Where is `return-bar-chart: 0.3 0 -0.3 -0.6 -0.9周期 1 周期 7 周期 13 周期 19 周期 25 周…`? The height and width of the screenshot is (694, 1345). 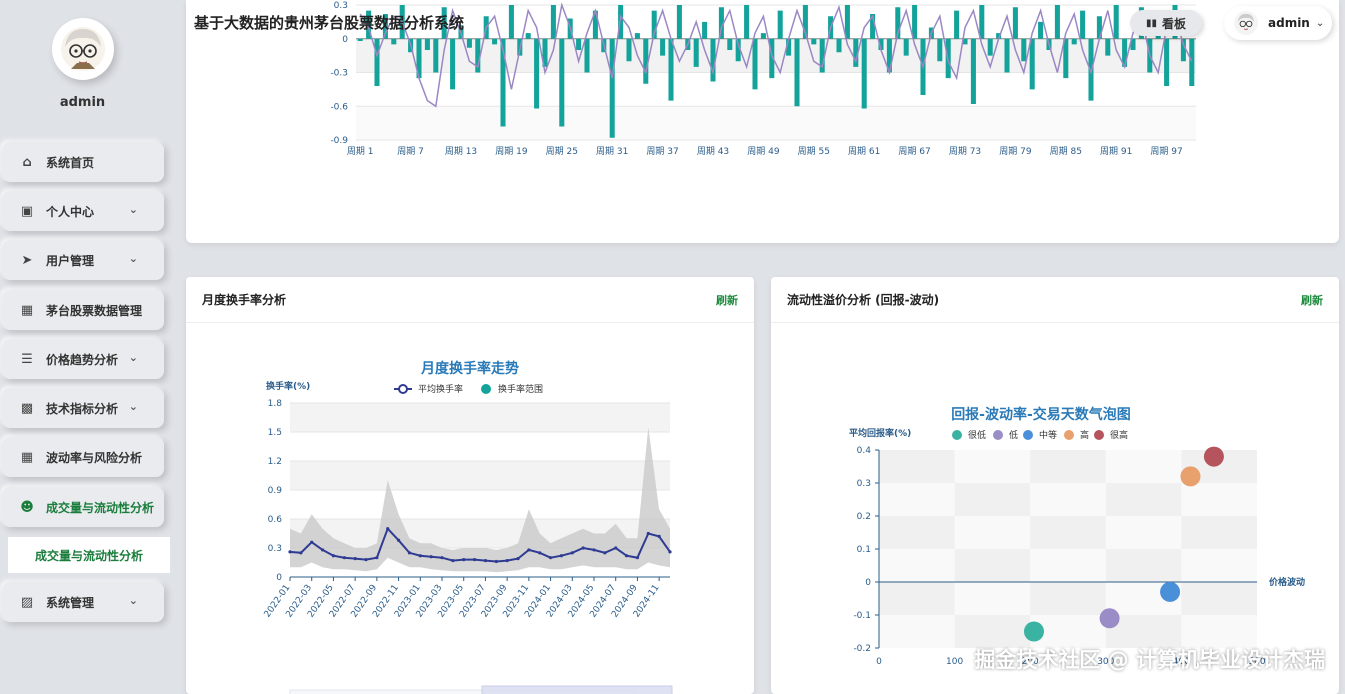
return-bar-chart: 0.3 0 -0.3 -0.6 -0.9周期 1 周期 7 周期 13 周期 19 周期 25 周… is located at coordinates (763, 79).